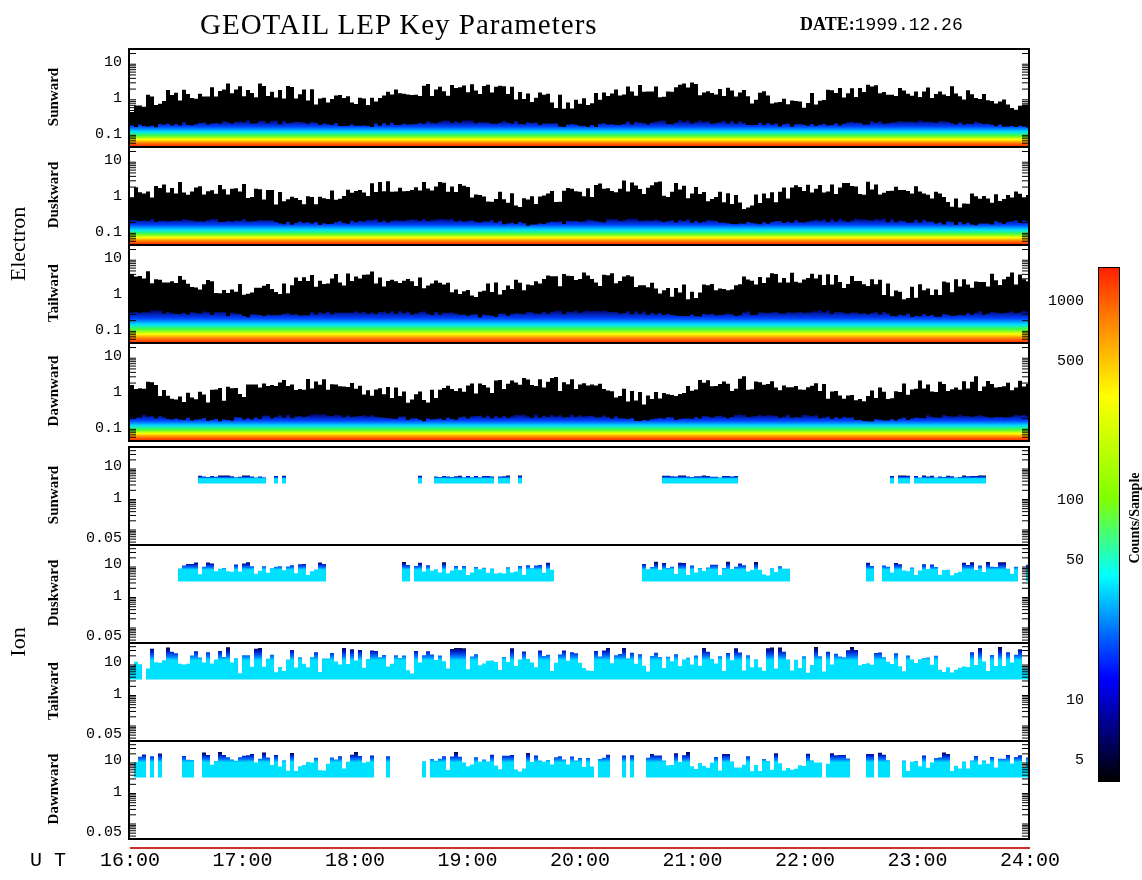 The width and height of the screenshot is (1142, 880). What do you see at coordinates (355, 861) in the screenshot?
I see `time-tick-label: 18:00` at bounding box center [355, 861].